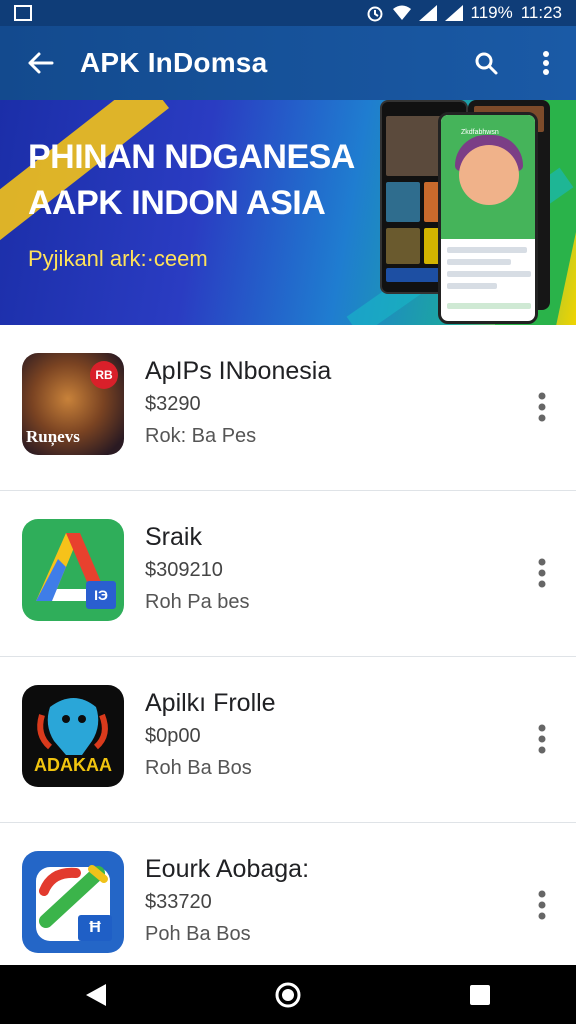 The height and width of the screenshot is (1024, 576). I want to click on more-options-button, so click(546, 63).